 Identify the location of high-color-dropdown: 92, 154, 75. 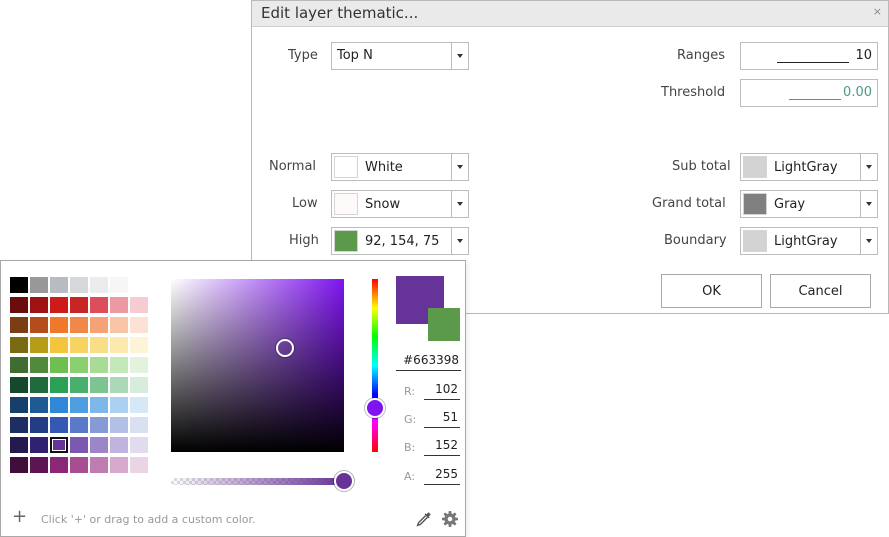
(400, 241).